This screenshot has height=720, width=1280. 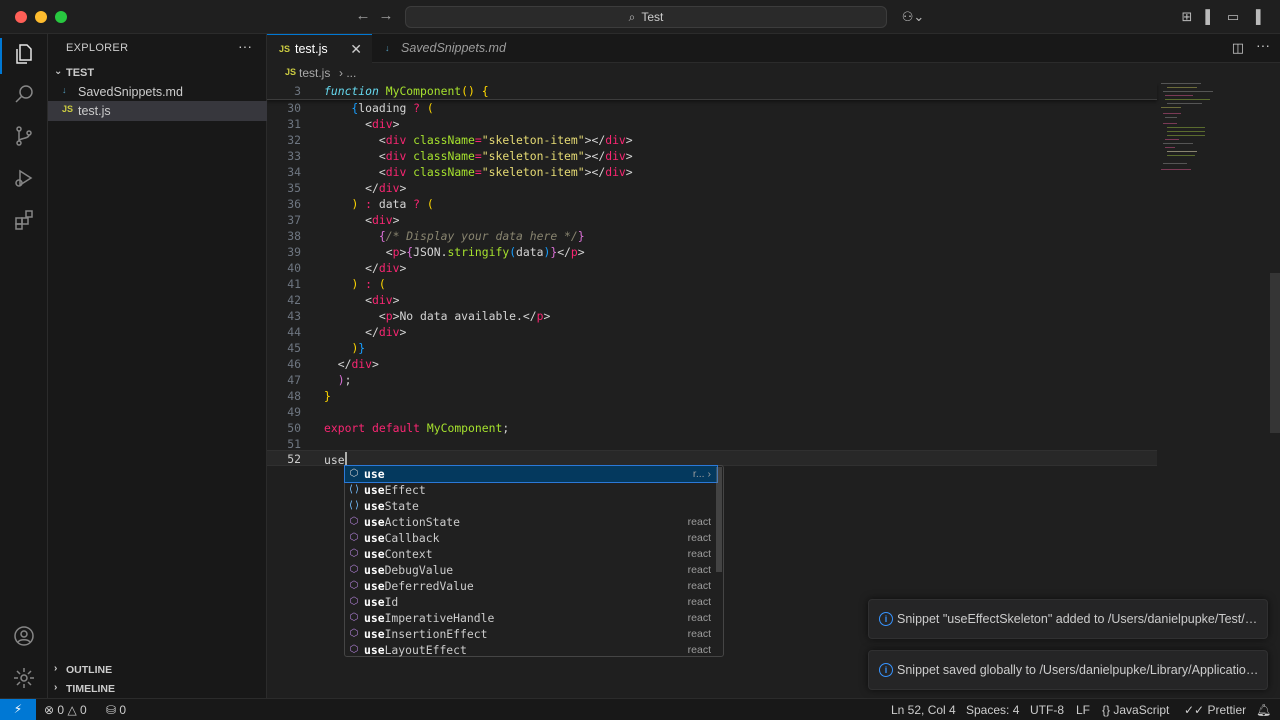 What do you see at coordinates (294, 396) in the screenshot?
I see `line-number: 48` at bounding box center [294, 396].